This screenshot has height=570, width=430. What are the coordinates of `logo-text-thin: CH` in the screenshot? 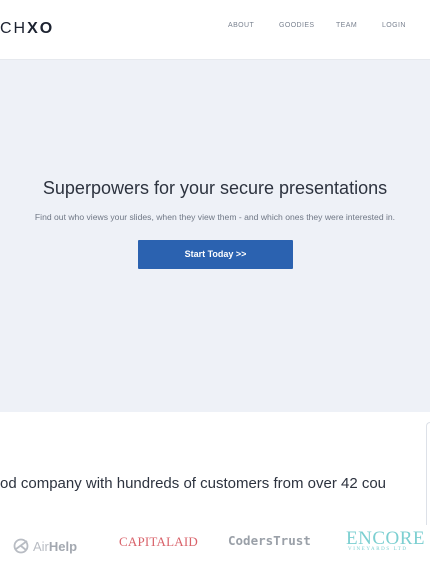 It's located at (14, 28).